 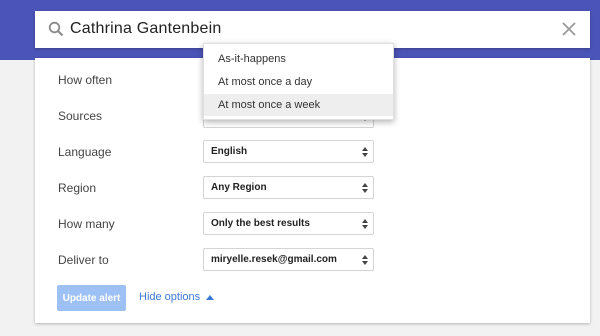 What do you see at coordinates (80, 116) in the screenshot?
I see `sources-label: Sources` at bounding box center [80, 116].